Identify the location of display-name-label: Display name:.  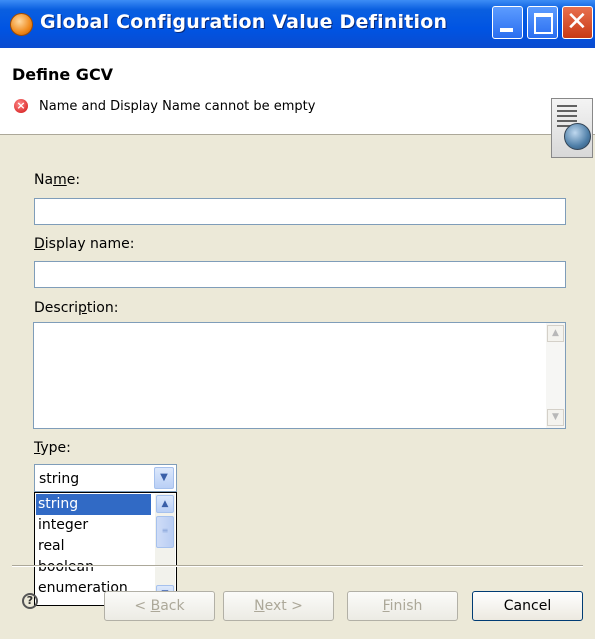
(84, 244).